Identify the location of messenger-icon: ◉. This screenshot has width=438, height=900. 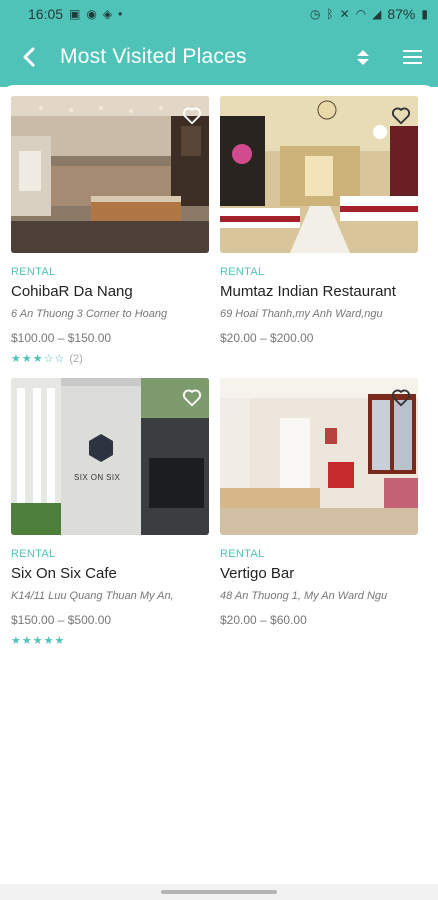
(91, 13).